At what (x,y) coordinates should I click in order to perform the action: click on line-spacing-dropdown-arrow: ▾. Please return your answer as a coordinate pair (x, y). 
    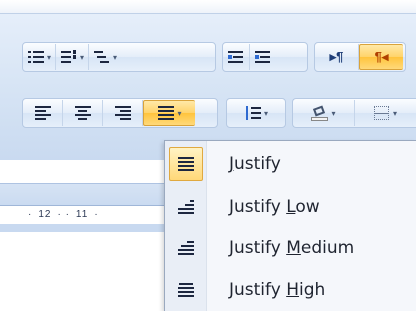
    Looking at the image, I should click on (266, 113).